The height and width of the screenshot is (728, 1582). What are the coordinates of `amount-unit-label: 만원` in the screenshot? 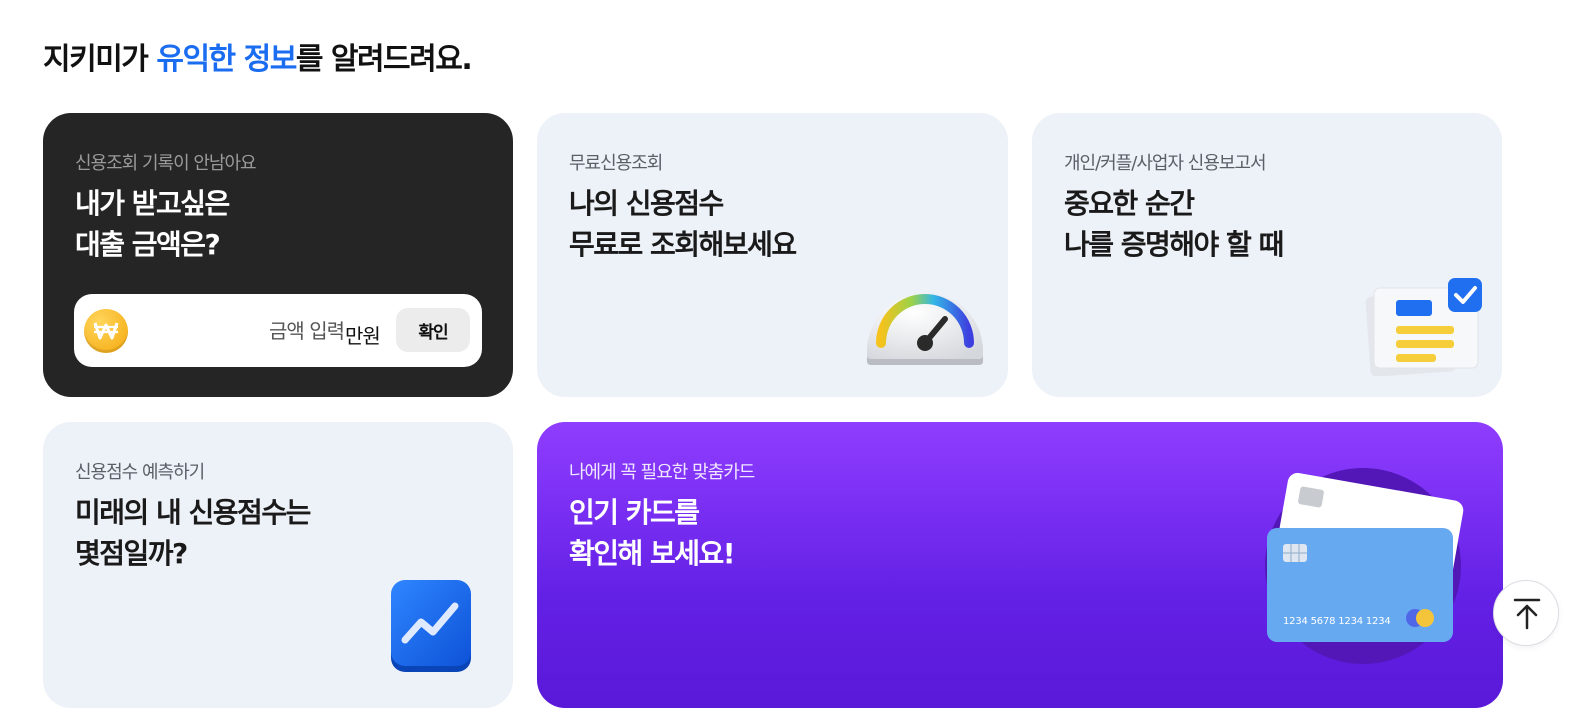 It's located at (363, 336).